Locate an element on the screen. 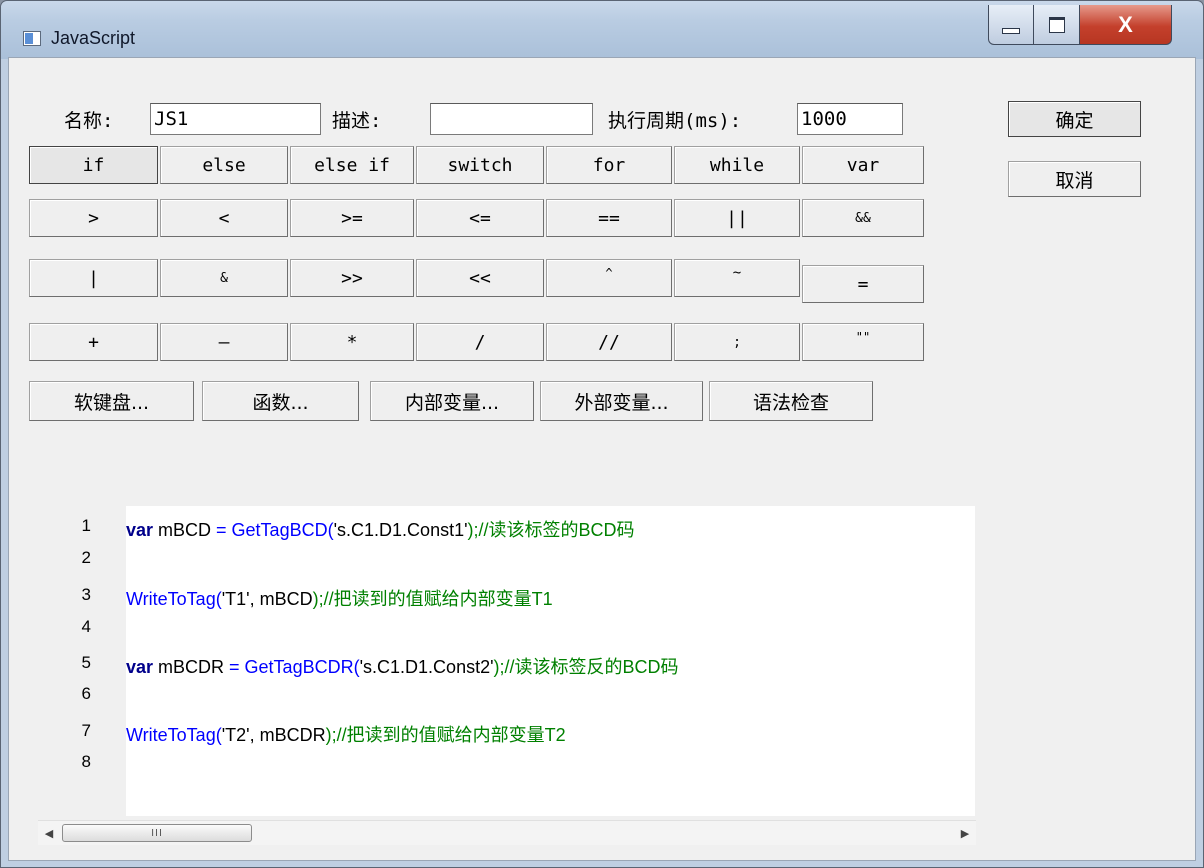  period-input is located at coordinates (850, 119).